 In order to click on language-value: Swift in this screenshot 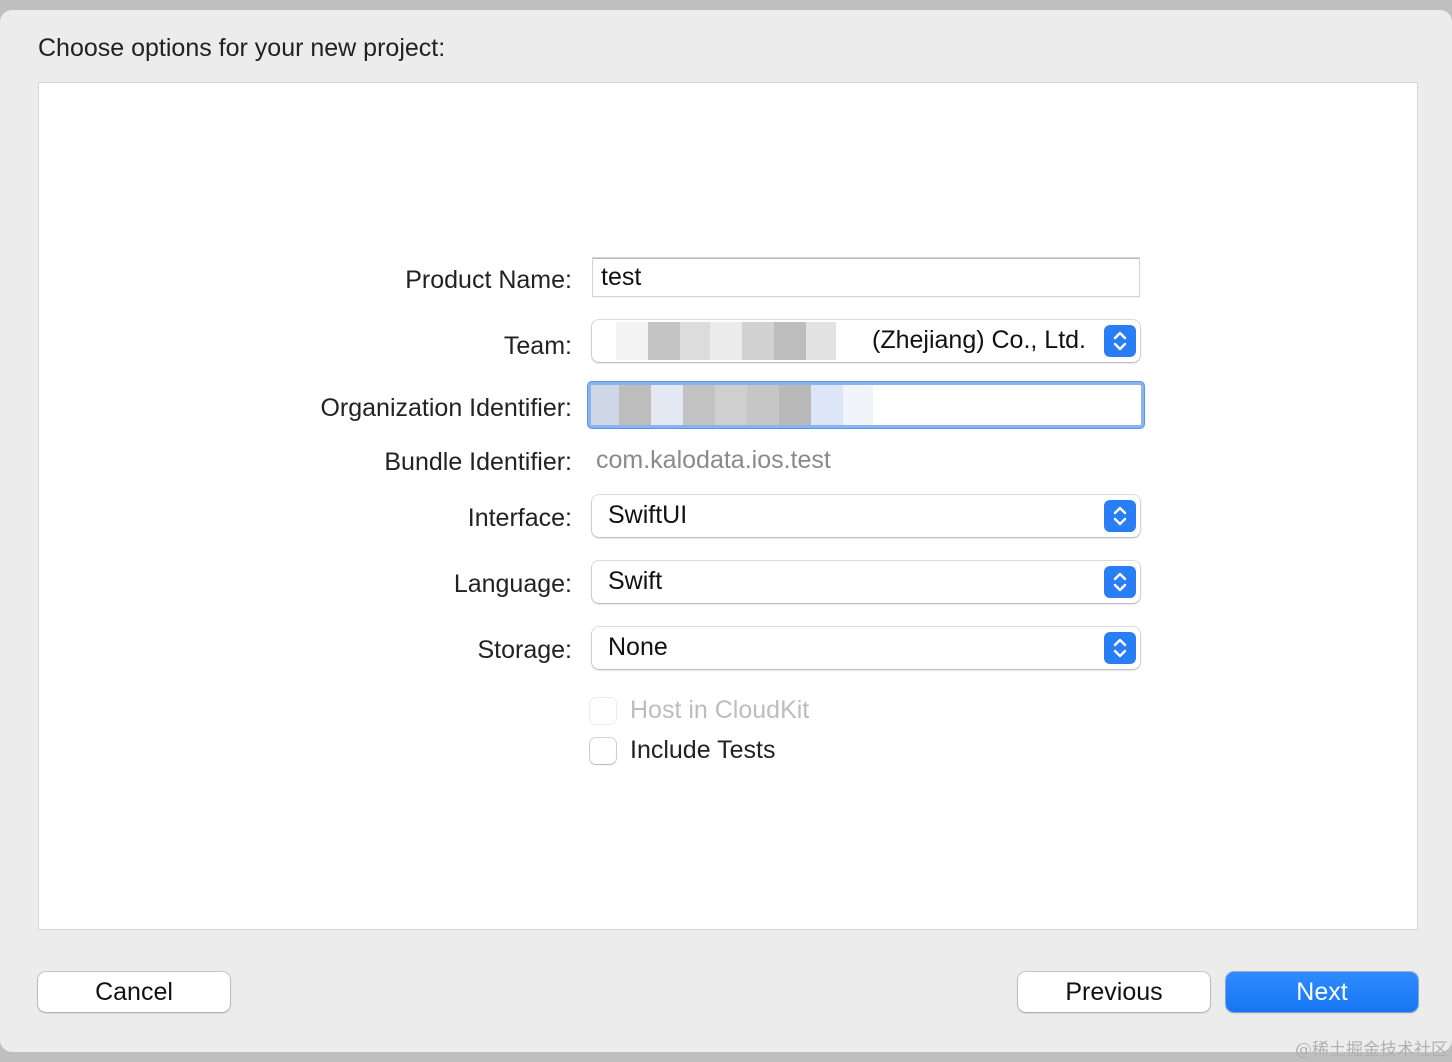, I will do `click(635, 581)`.